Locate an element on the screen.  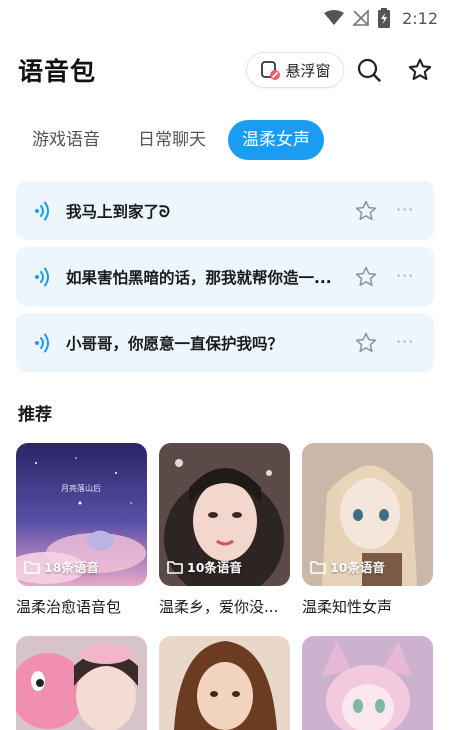
voice-text: 我马上到家了ᘐ is located at coordinates (118, 211).